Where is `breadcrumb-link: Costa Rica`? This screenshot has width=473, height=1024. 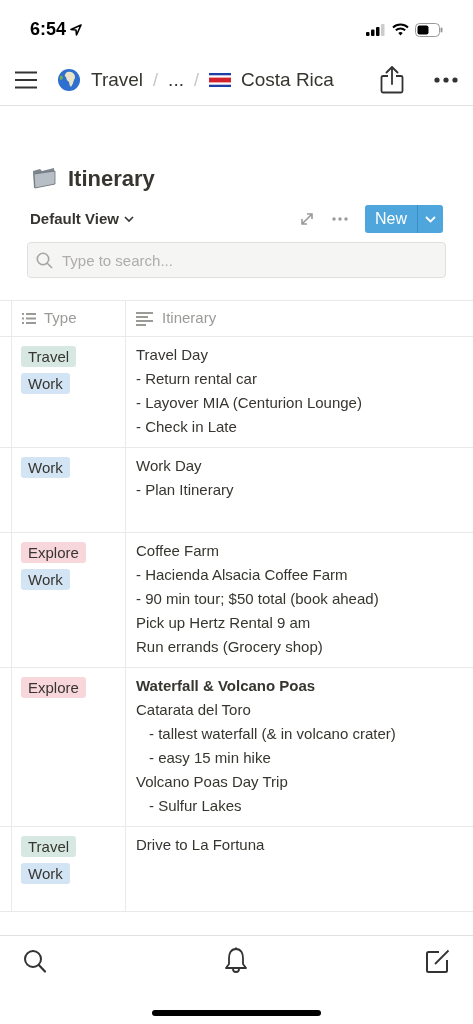
breadcrumb-link: Costa Rica is located at coordinates (271, 80).